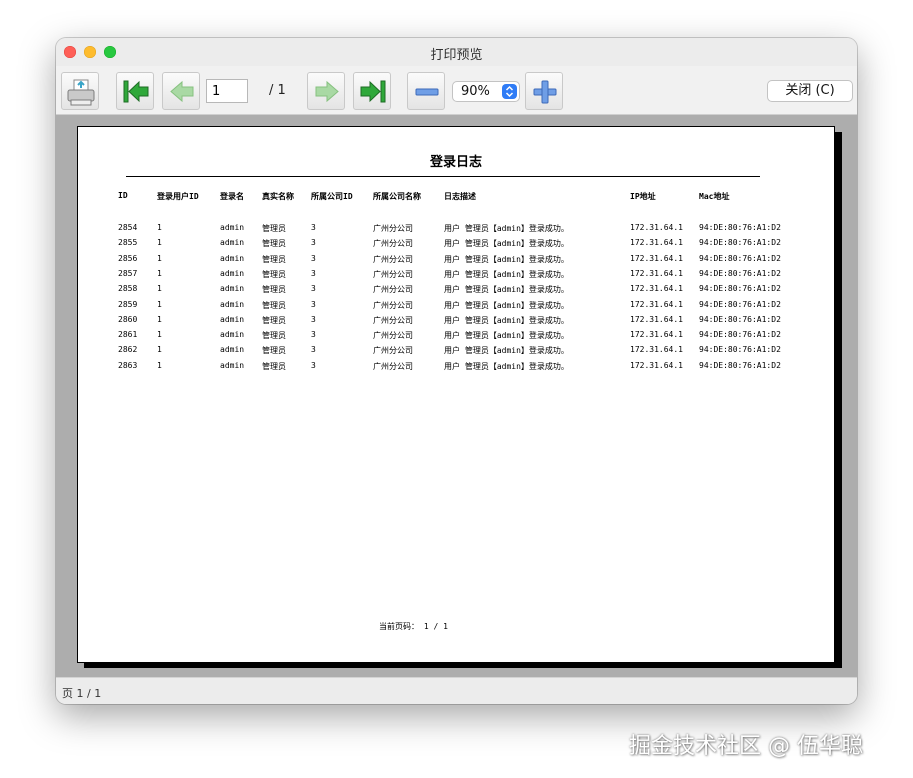 This screenshot has height=778, width=913. What do you see at coordinates (181, 91) in the screenshot?
I see `previous-page-button` at bounding box center [181, 91].